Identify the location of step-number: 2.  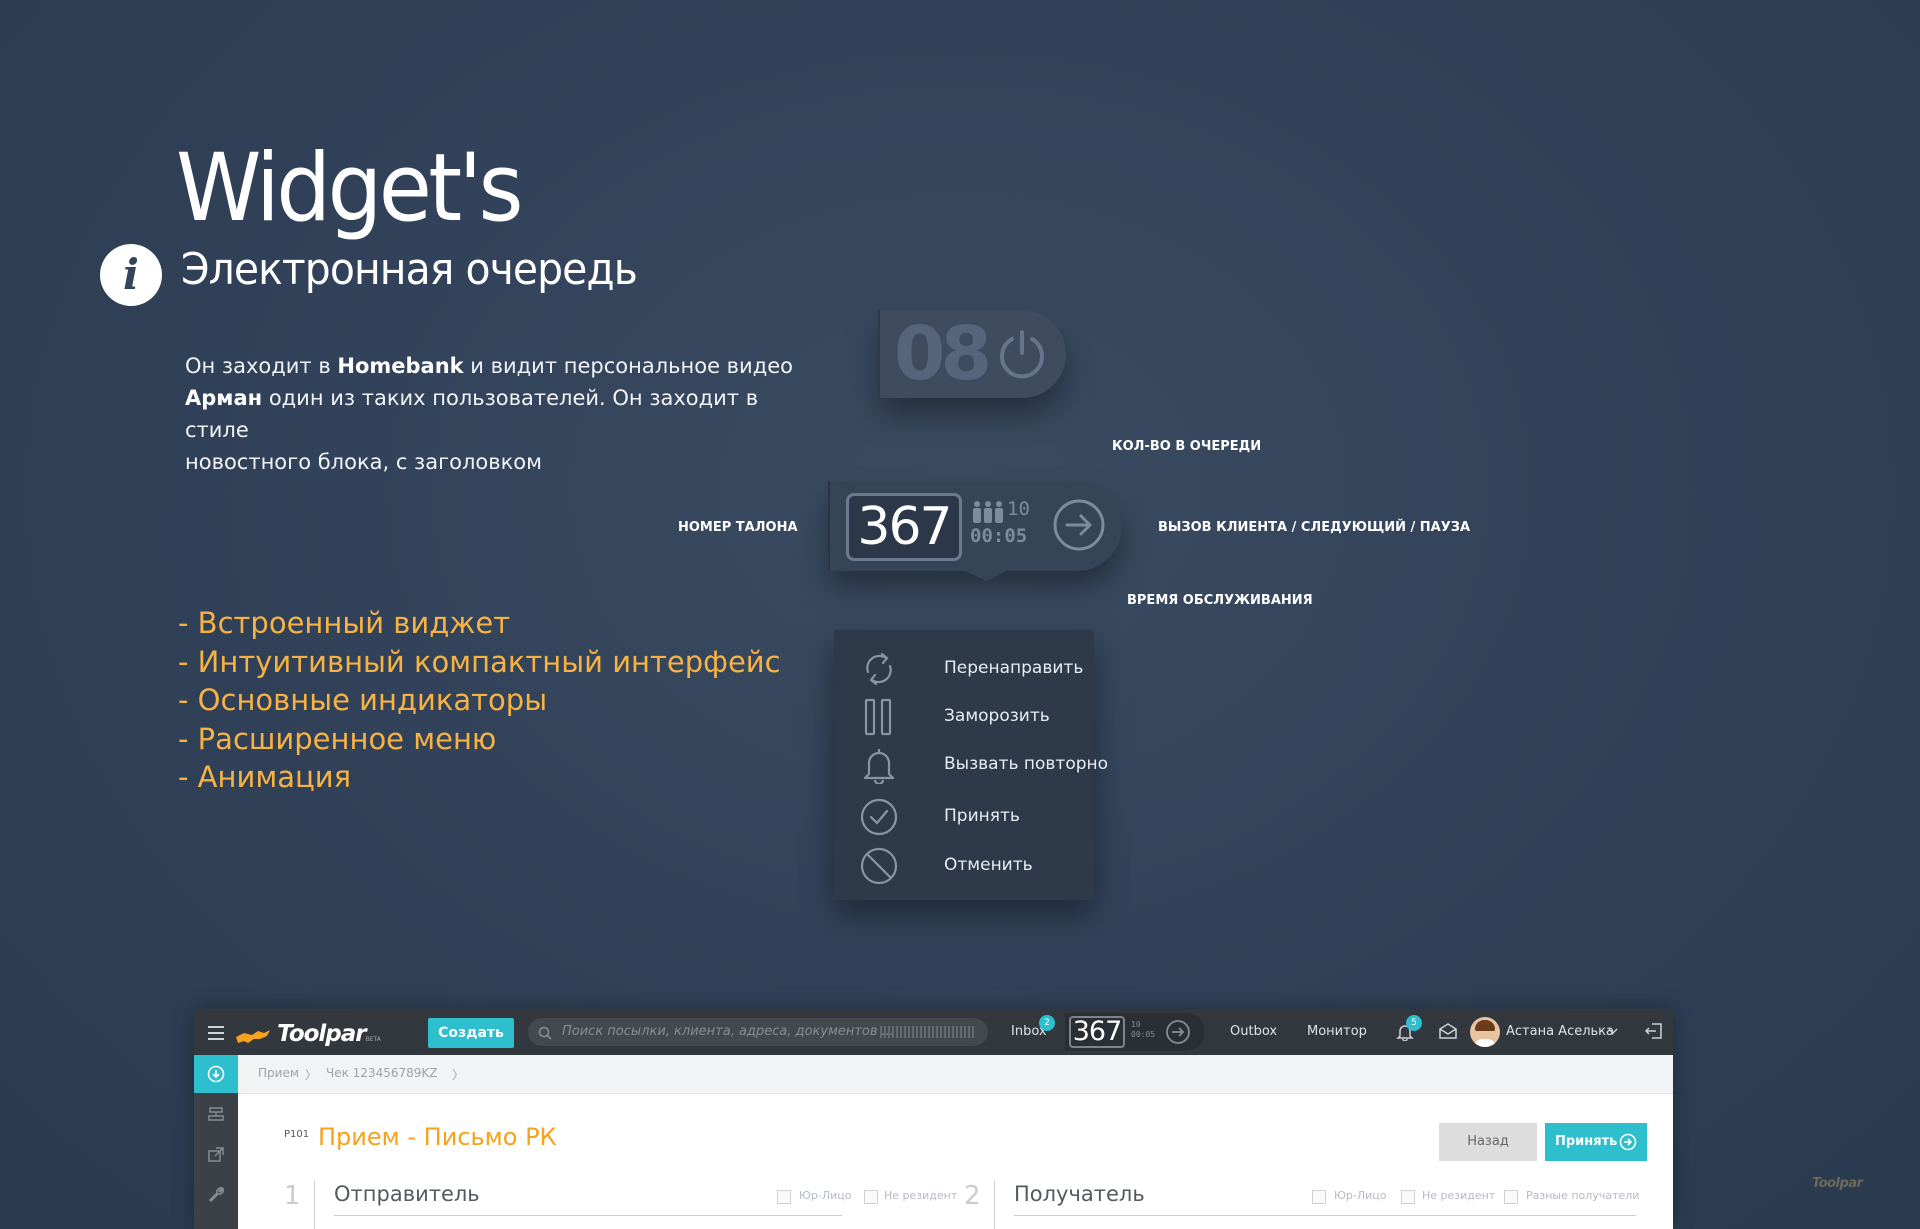
(972, 1196).